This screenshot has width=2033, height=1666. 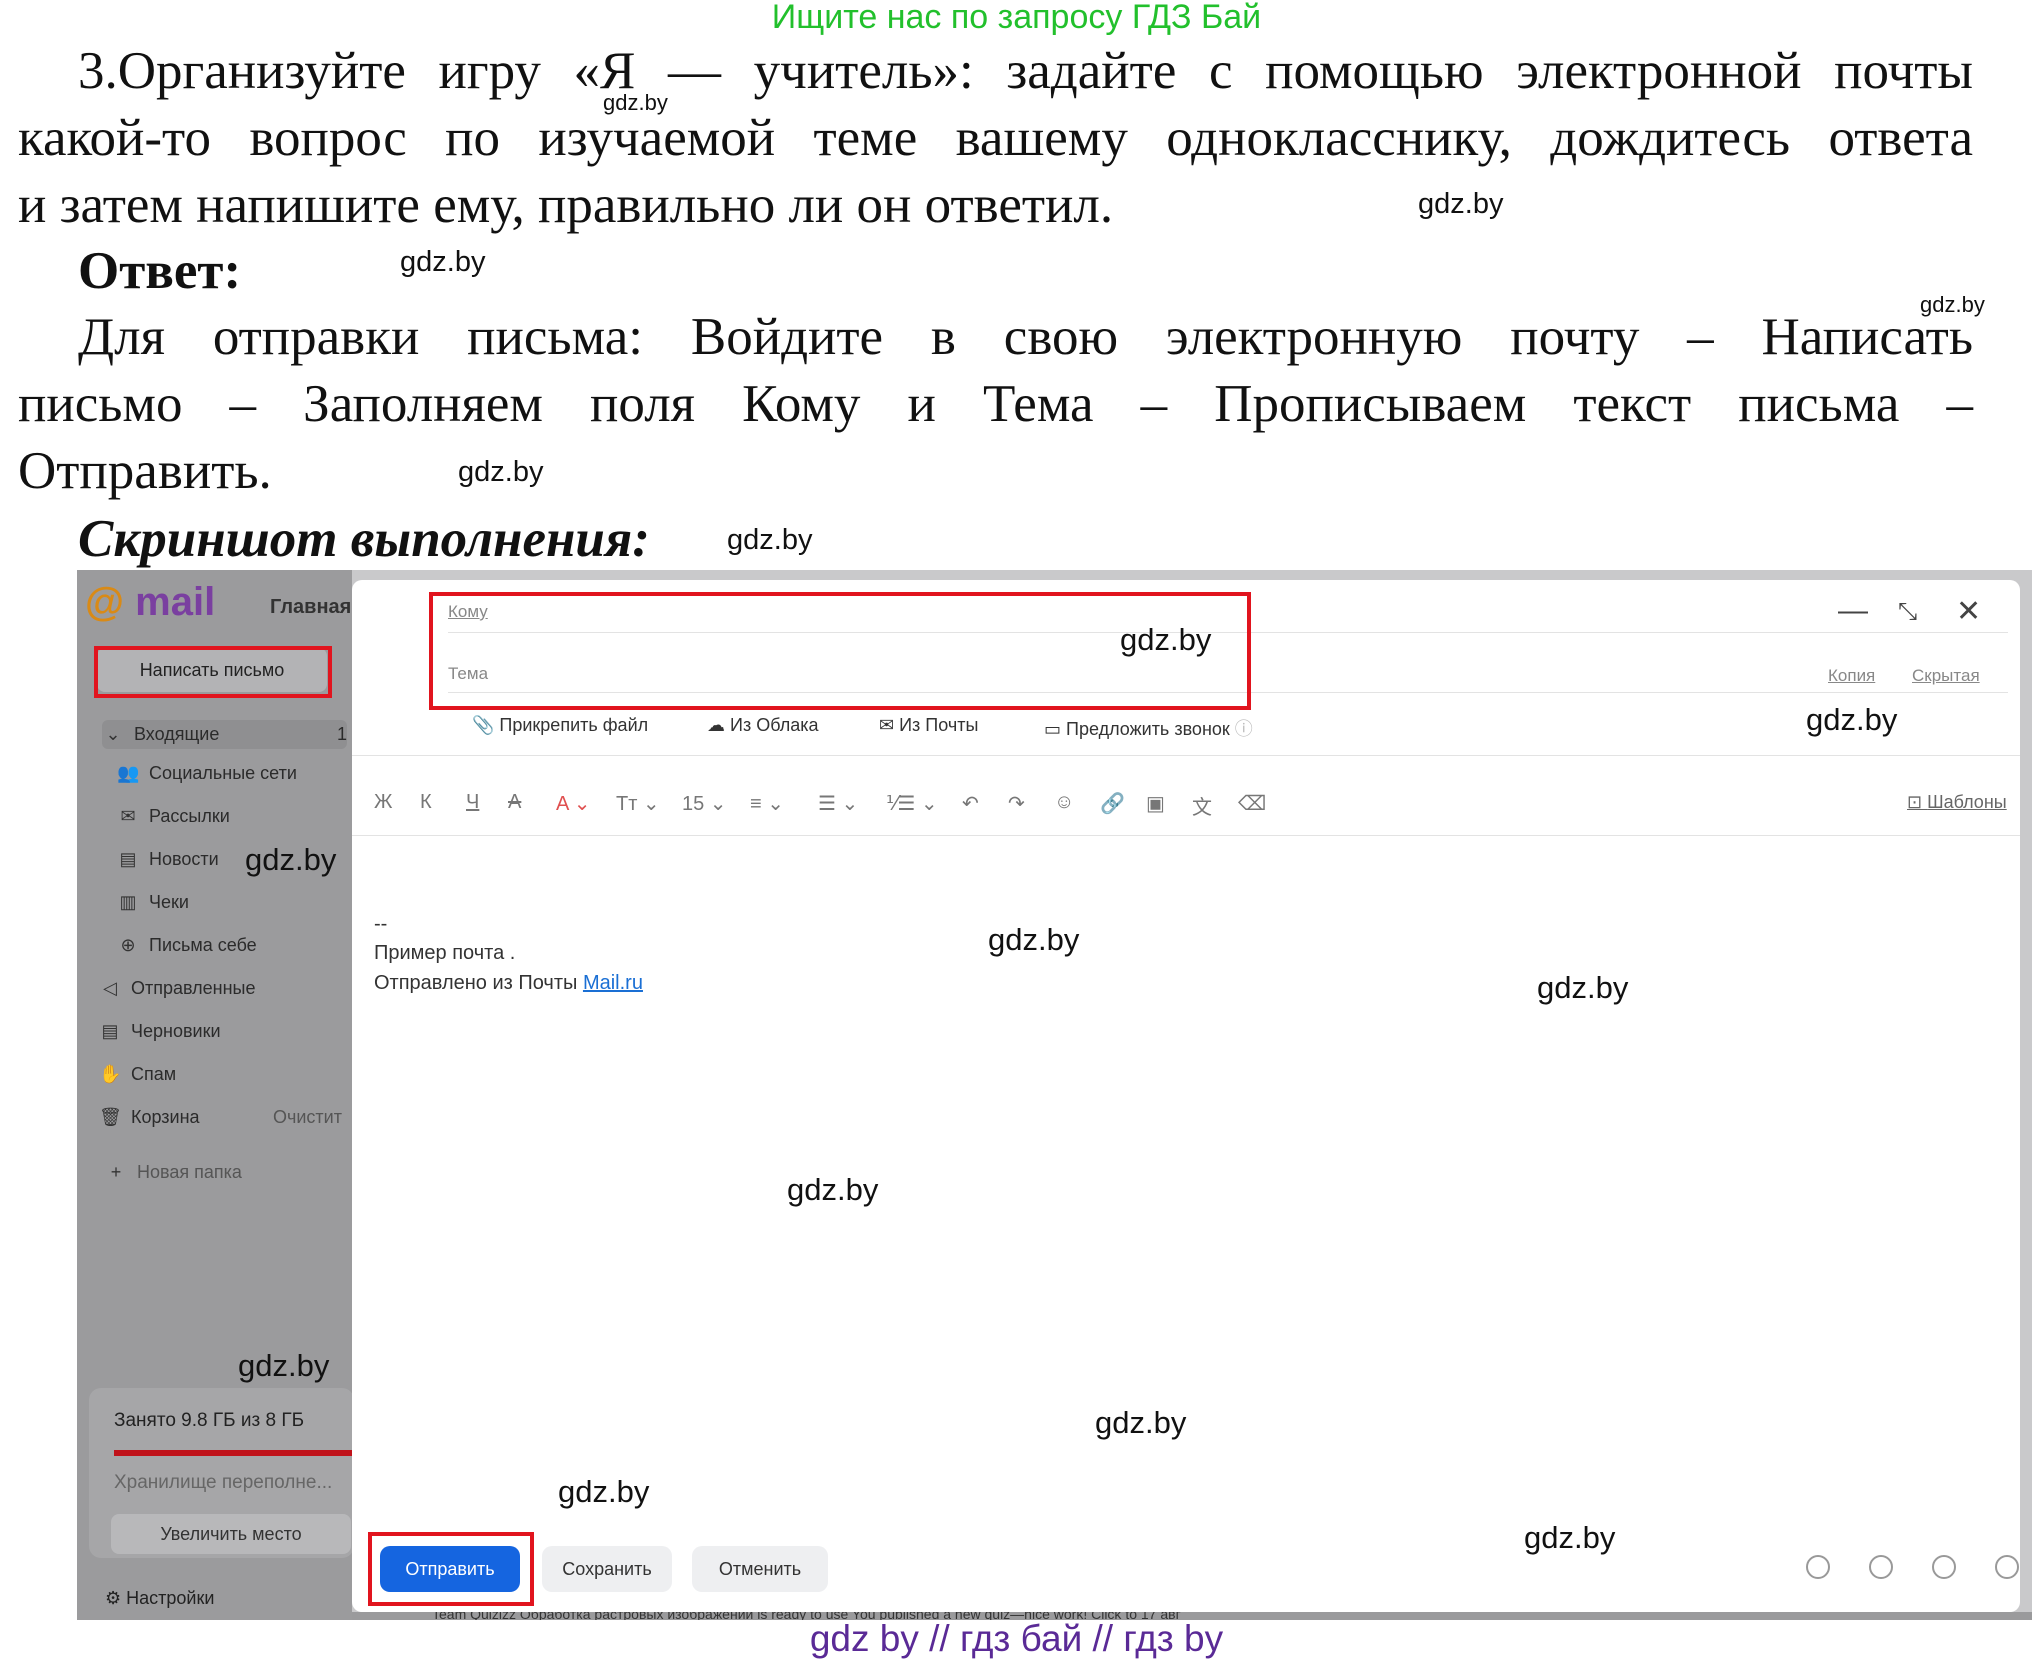 What do you see at coordinates (763, 725) in the screenshot?
I see `from-cloud-button: ☁ Из Облака` at bounding box center [763, 725].